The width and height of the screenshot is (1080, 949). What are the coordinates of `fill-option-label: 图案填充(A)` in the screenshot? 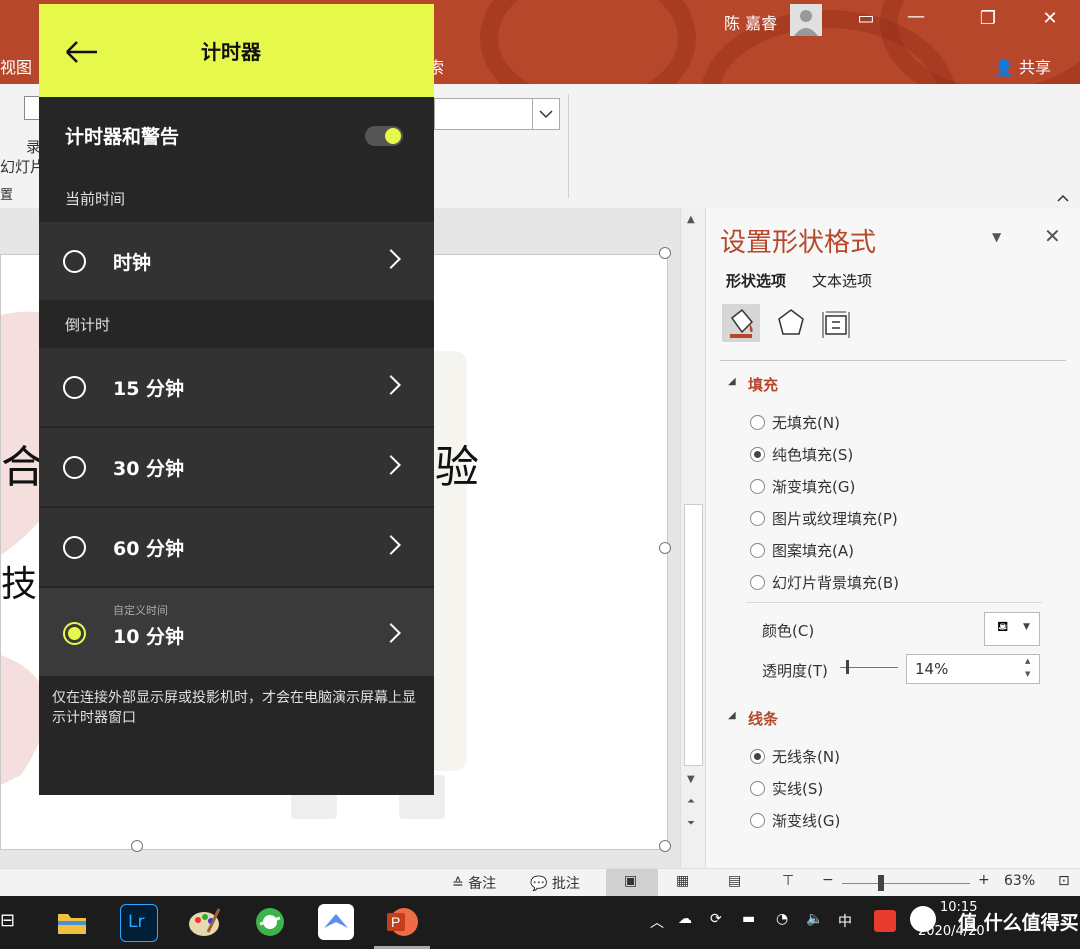 It's located at (813, 551).